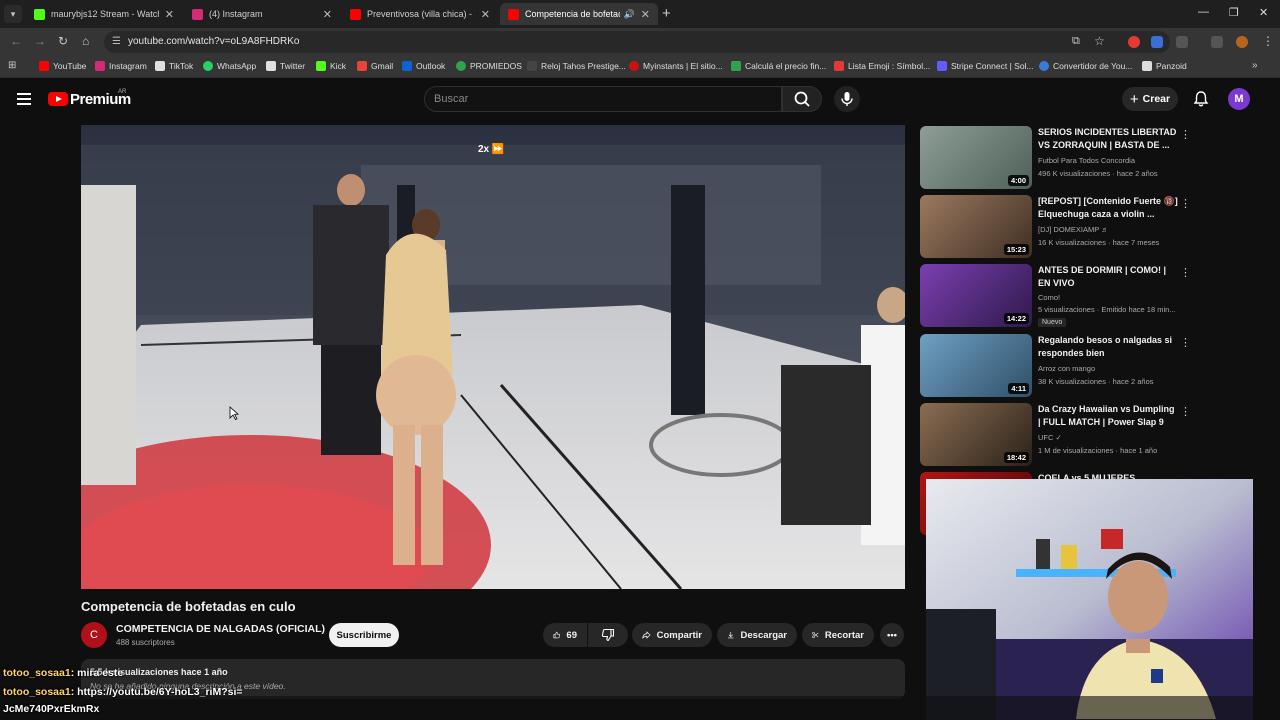 The height and width of the screenshot is (720, 1280). I want to click on bookmark-whatsapp: WhatsApp, so click(229, 66).